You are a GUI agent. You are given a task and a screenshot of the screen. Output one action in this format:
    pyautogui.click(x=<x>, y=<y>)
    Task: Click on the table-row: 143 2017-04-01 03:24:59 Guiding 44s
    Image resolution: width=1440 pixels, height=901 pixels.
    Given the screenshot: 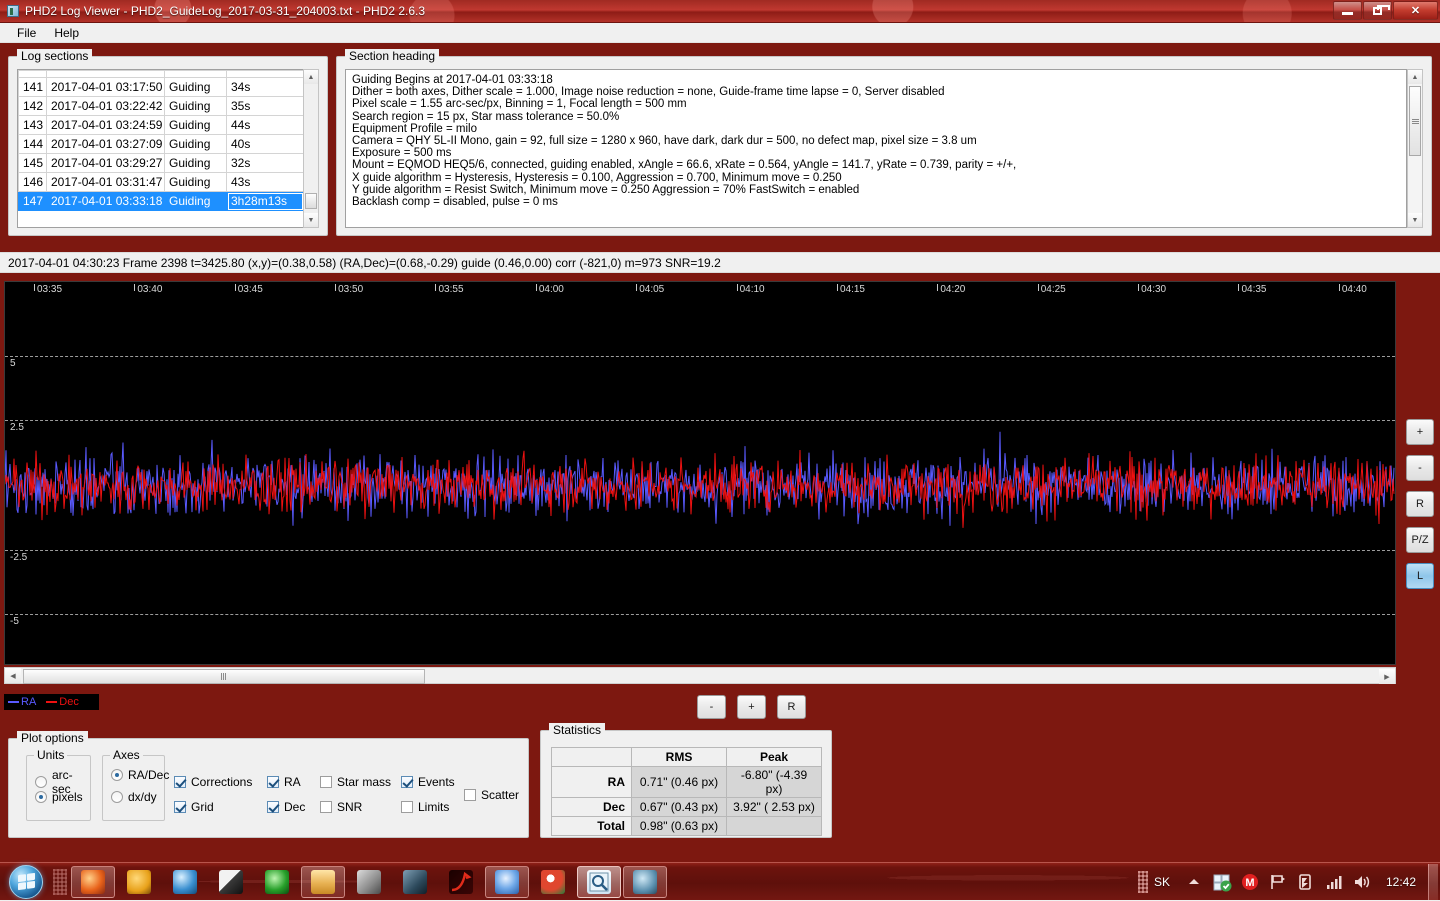 What is the action you would take?
    pyautogui.click(x=161, y=125)
    